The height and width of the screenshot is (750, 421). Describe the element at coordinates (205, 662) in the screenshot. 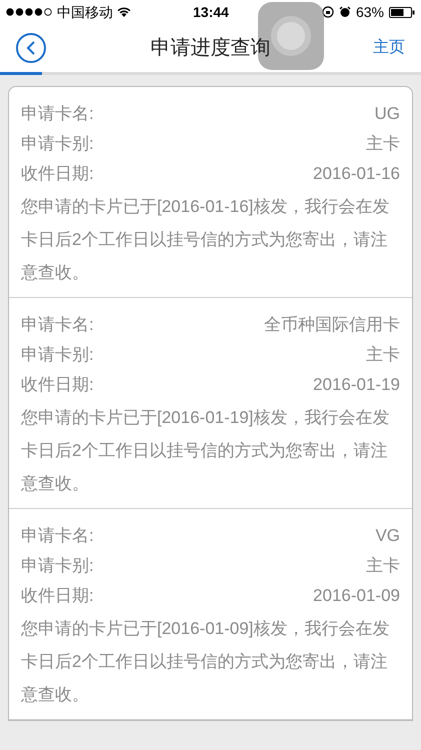

I see `status-message: 您申请的卡片已于[2016-01-09]核发，我行会在发卡日后2个工作日以挂号信的方式为您寄出，请注意查收。` at that location.